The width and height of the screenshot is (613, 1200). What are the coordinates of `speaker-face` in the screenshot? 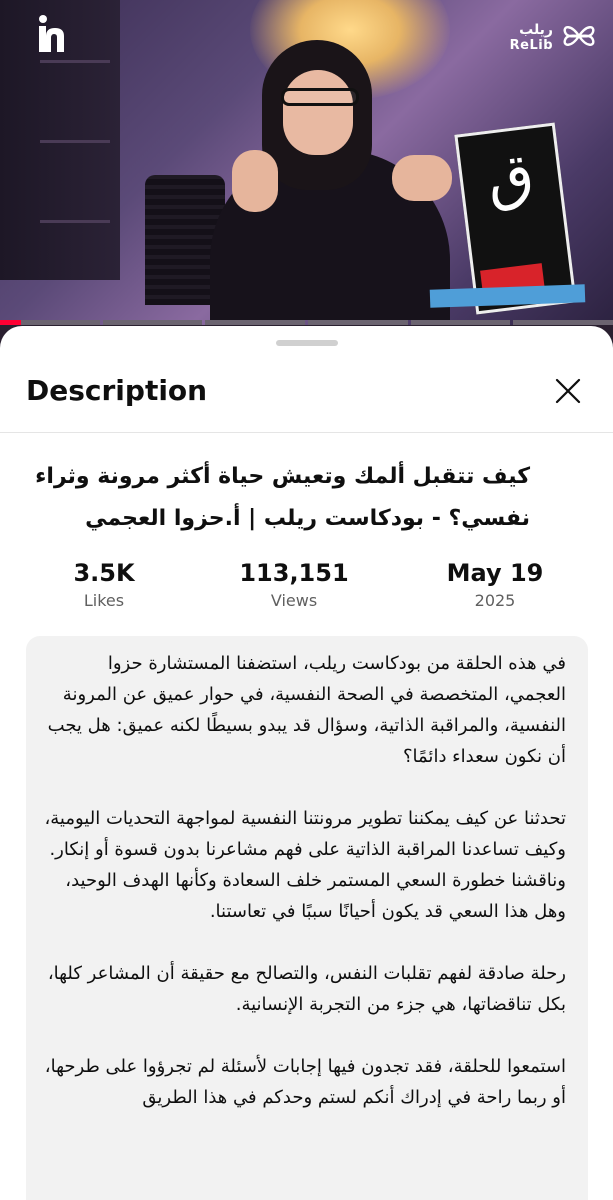 It's located at (318, 112).